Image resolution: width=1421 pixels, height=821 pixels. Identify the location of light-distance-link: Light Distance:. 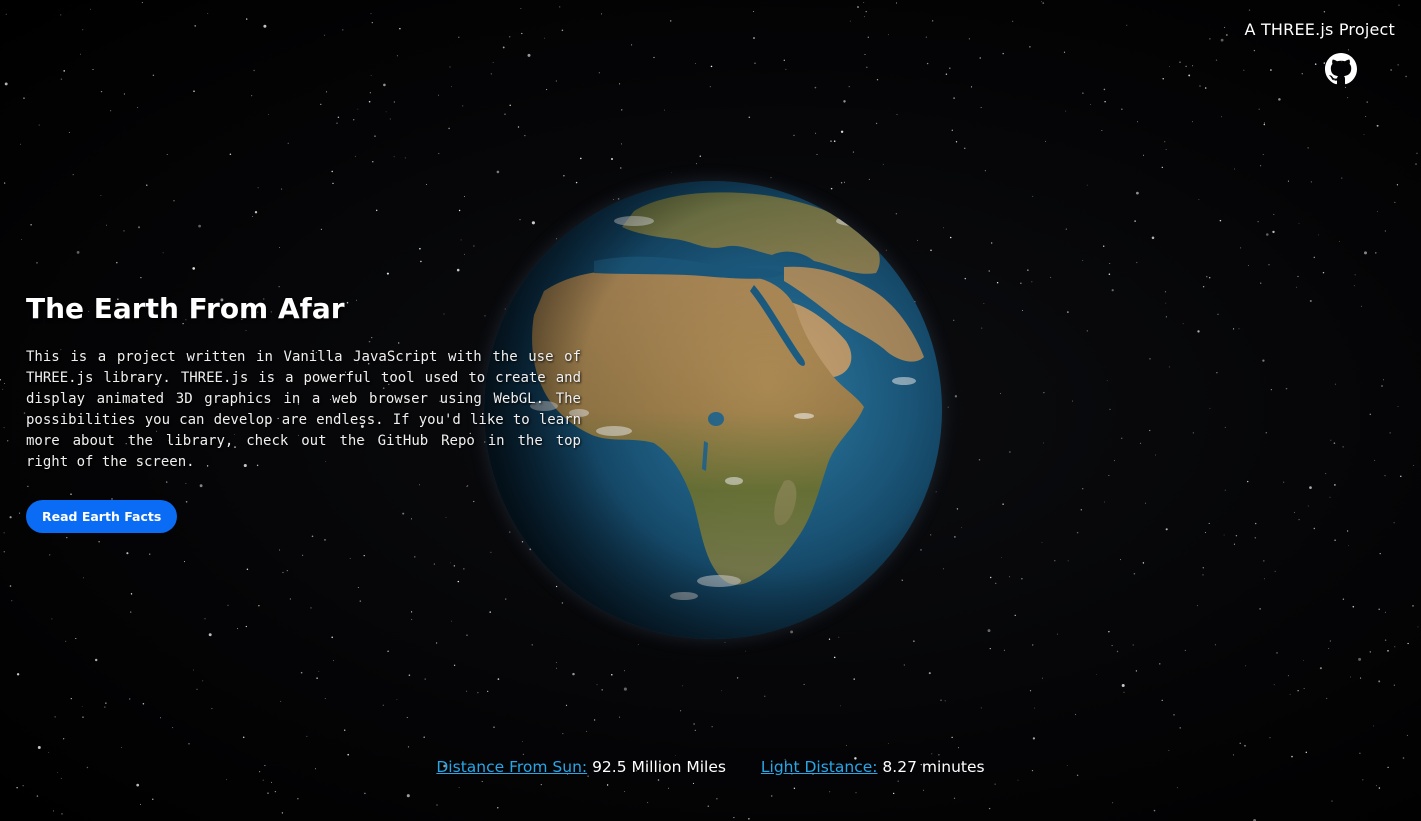
(819, 767).